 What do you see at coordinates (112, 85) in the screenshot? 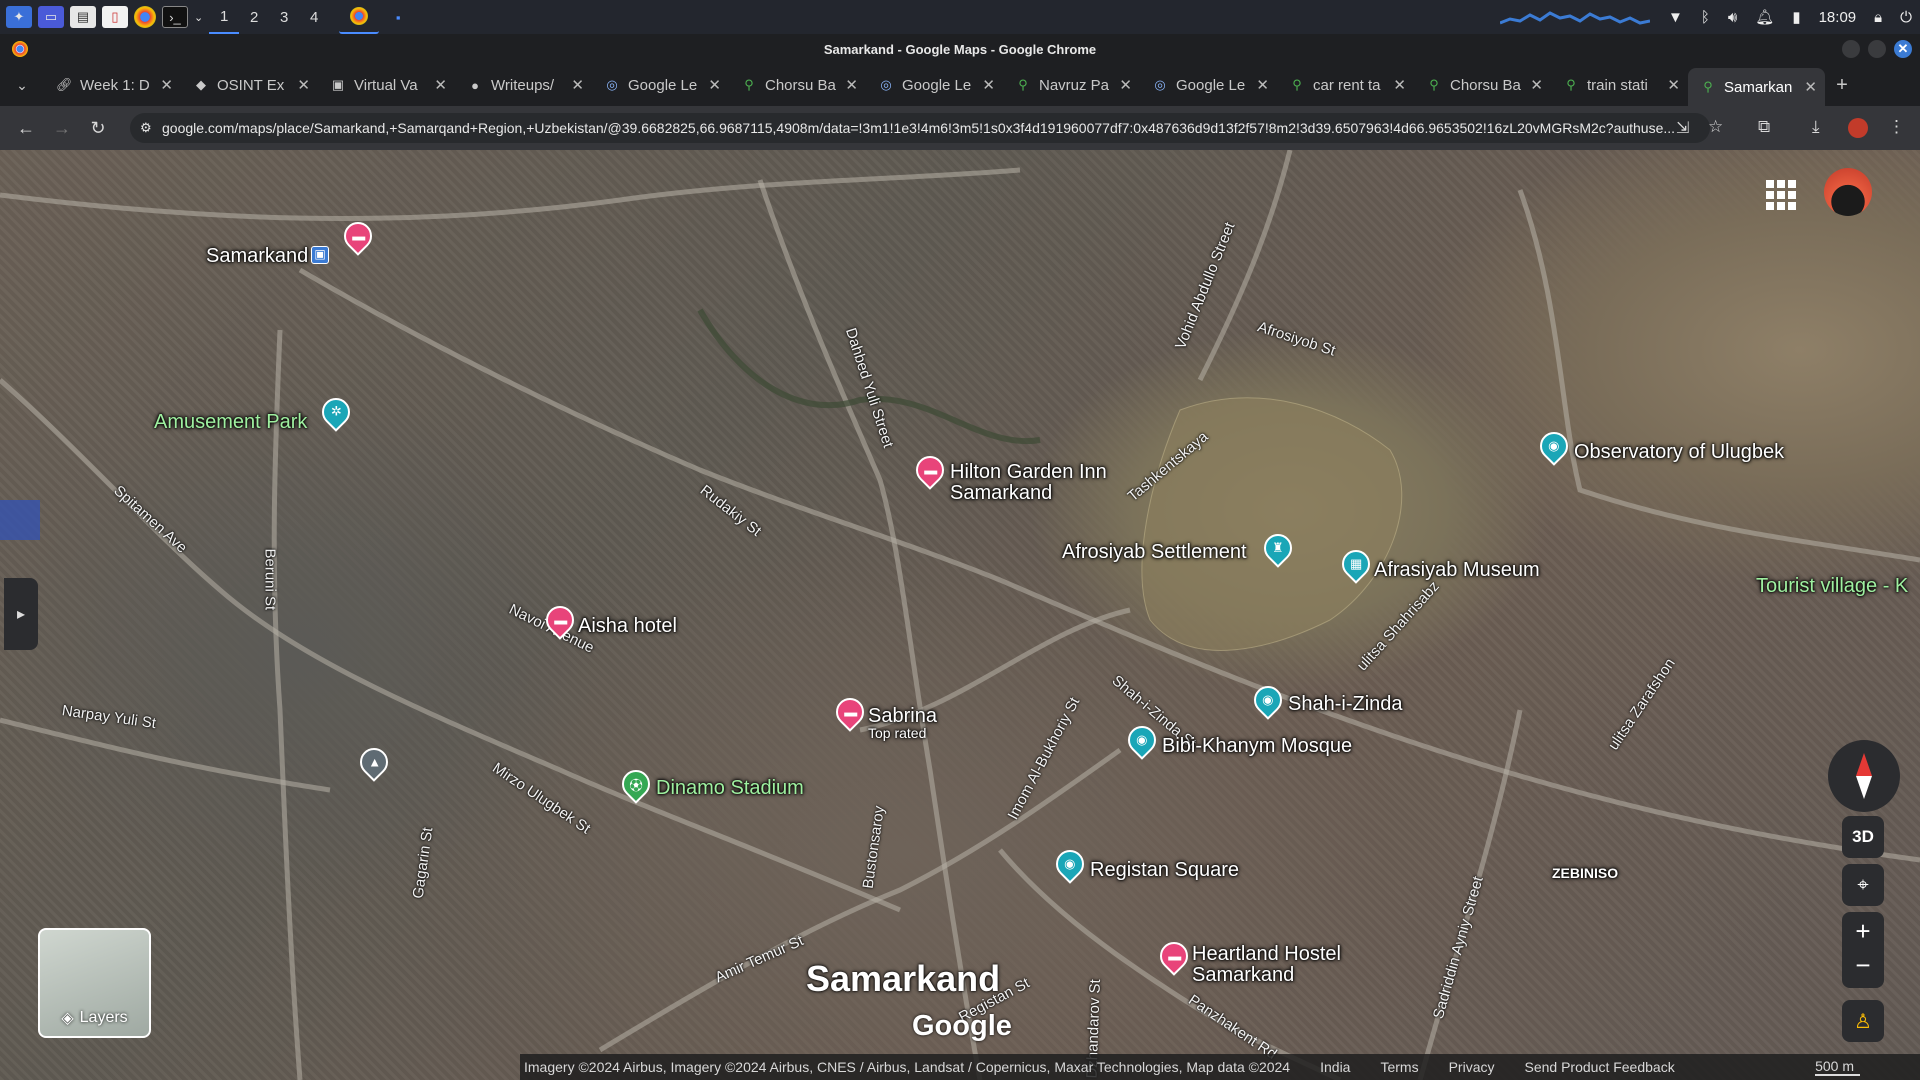
I see `tab-0: 🔗︎ Week 1: D ✕` at bounding box center [112, 85].